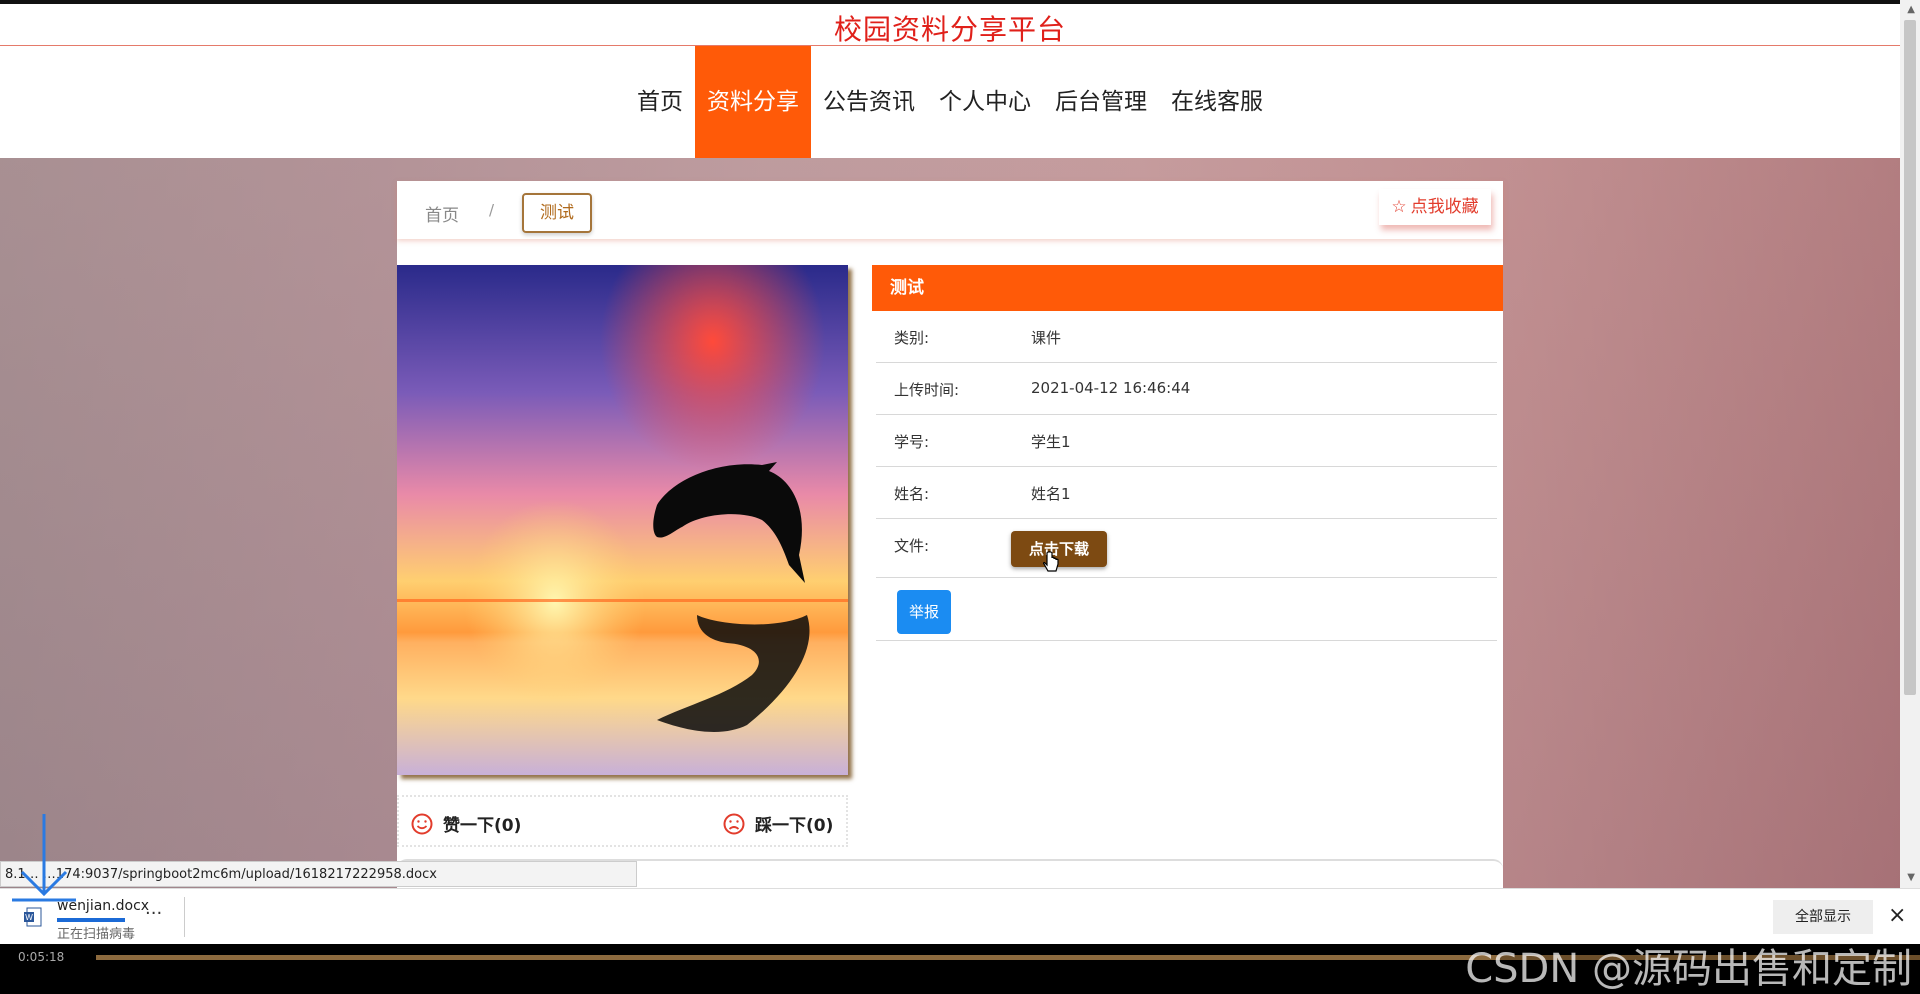  Describe the element at coordinates (1186, 441) in the screenshot. I see `detail-row-student-id: 学号: 学生1` at that location.